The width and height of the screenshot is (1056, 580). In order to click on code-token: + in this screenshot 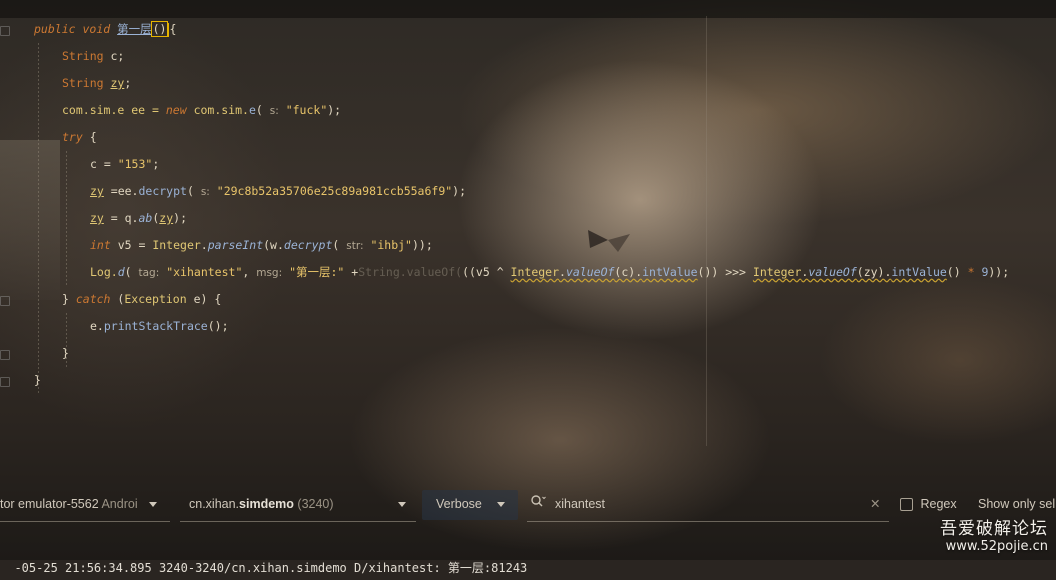, I will do `click(351, 272)`.